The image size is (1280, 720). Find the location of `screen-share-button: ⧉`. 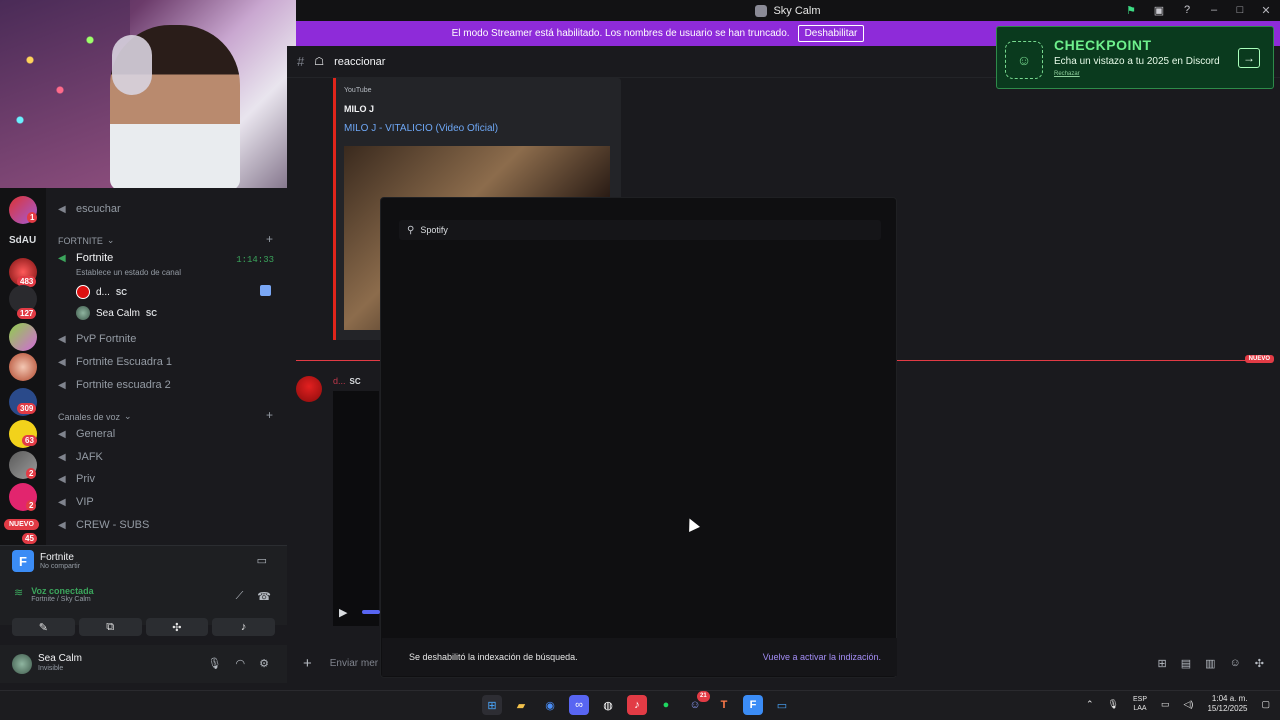

screen-share-button: ⧉ is located at coordinates (110, 627).